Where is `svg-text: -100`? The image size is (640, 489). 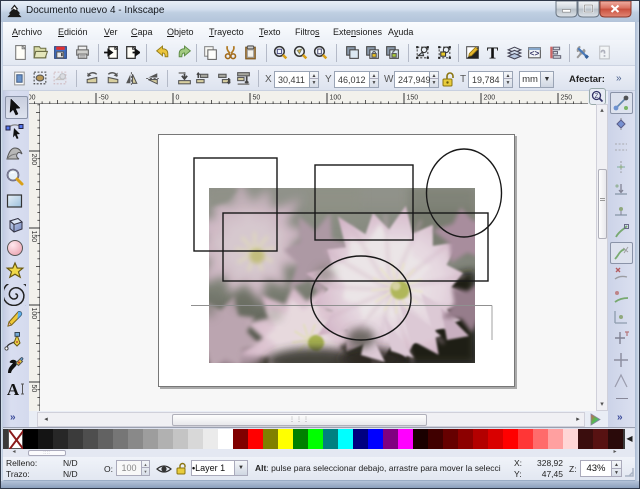
svg-text: -100 is located at coordinates (32, 98).